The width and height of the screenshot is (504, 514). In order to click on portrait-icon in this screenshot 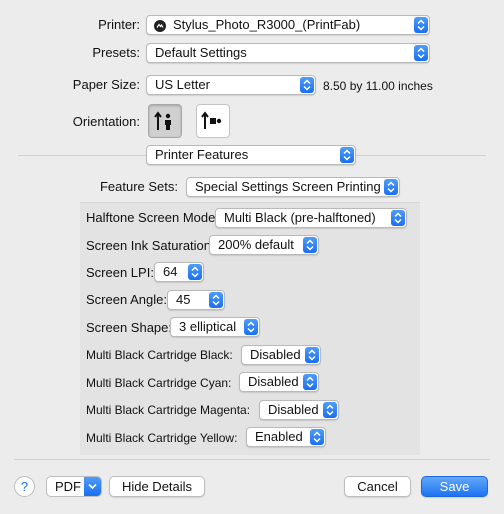, I will do `click(162, 120)`.